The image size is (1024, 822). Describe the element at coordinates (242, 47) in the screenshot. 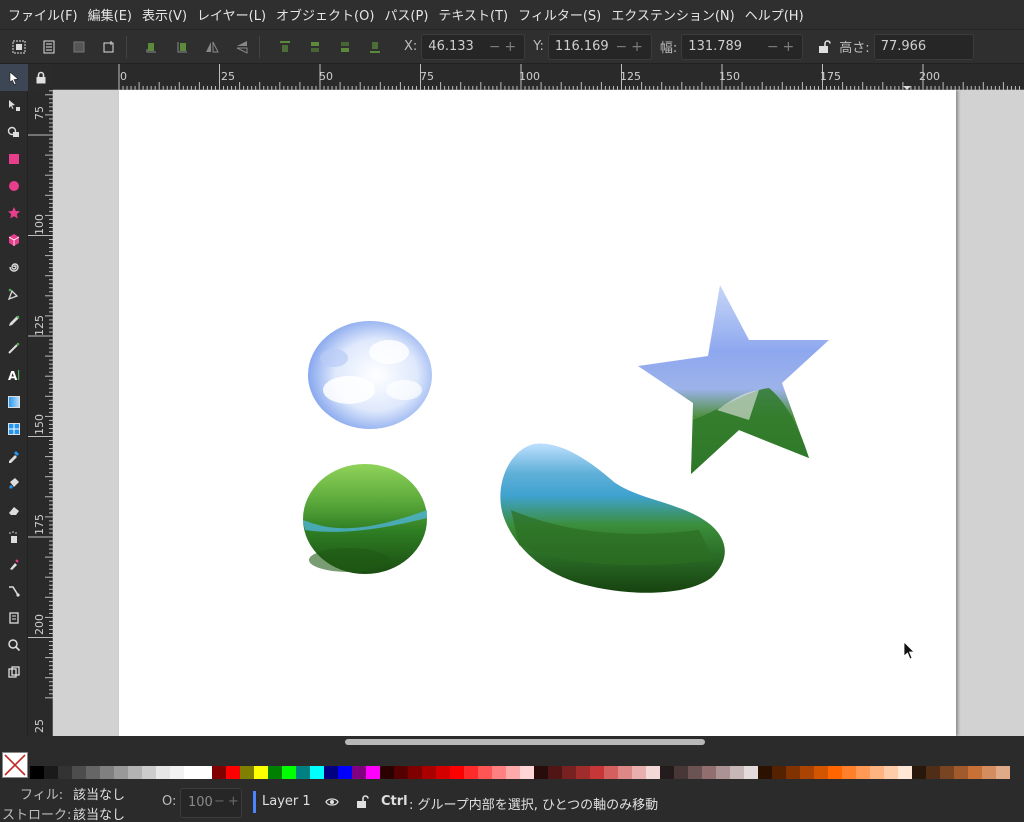

I see `flip-vertical-button` at that location.